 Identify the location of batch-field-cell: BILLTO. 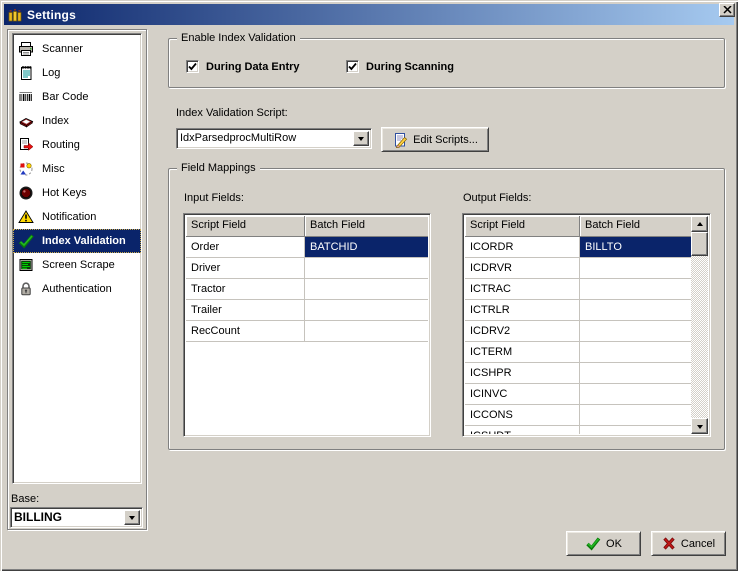
(635, 247).